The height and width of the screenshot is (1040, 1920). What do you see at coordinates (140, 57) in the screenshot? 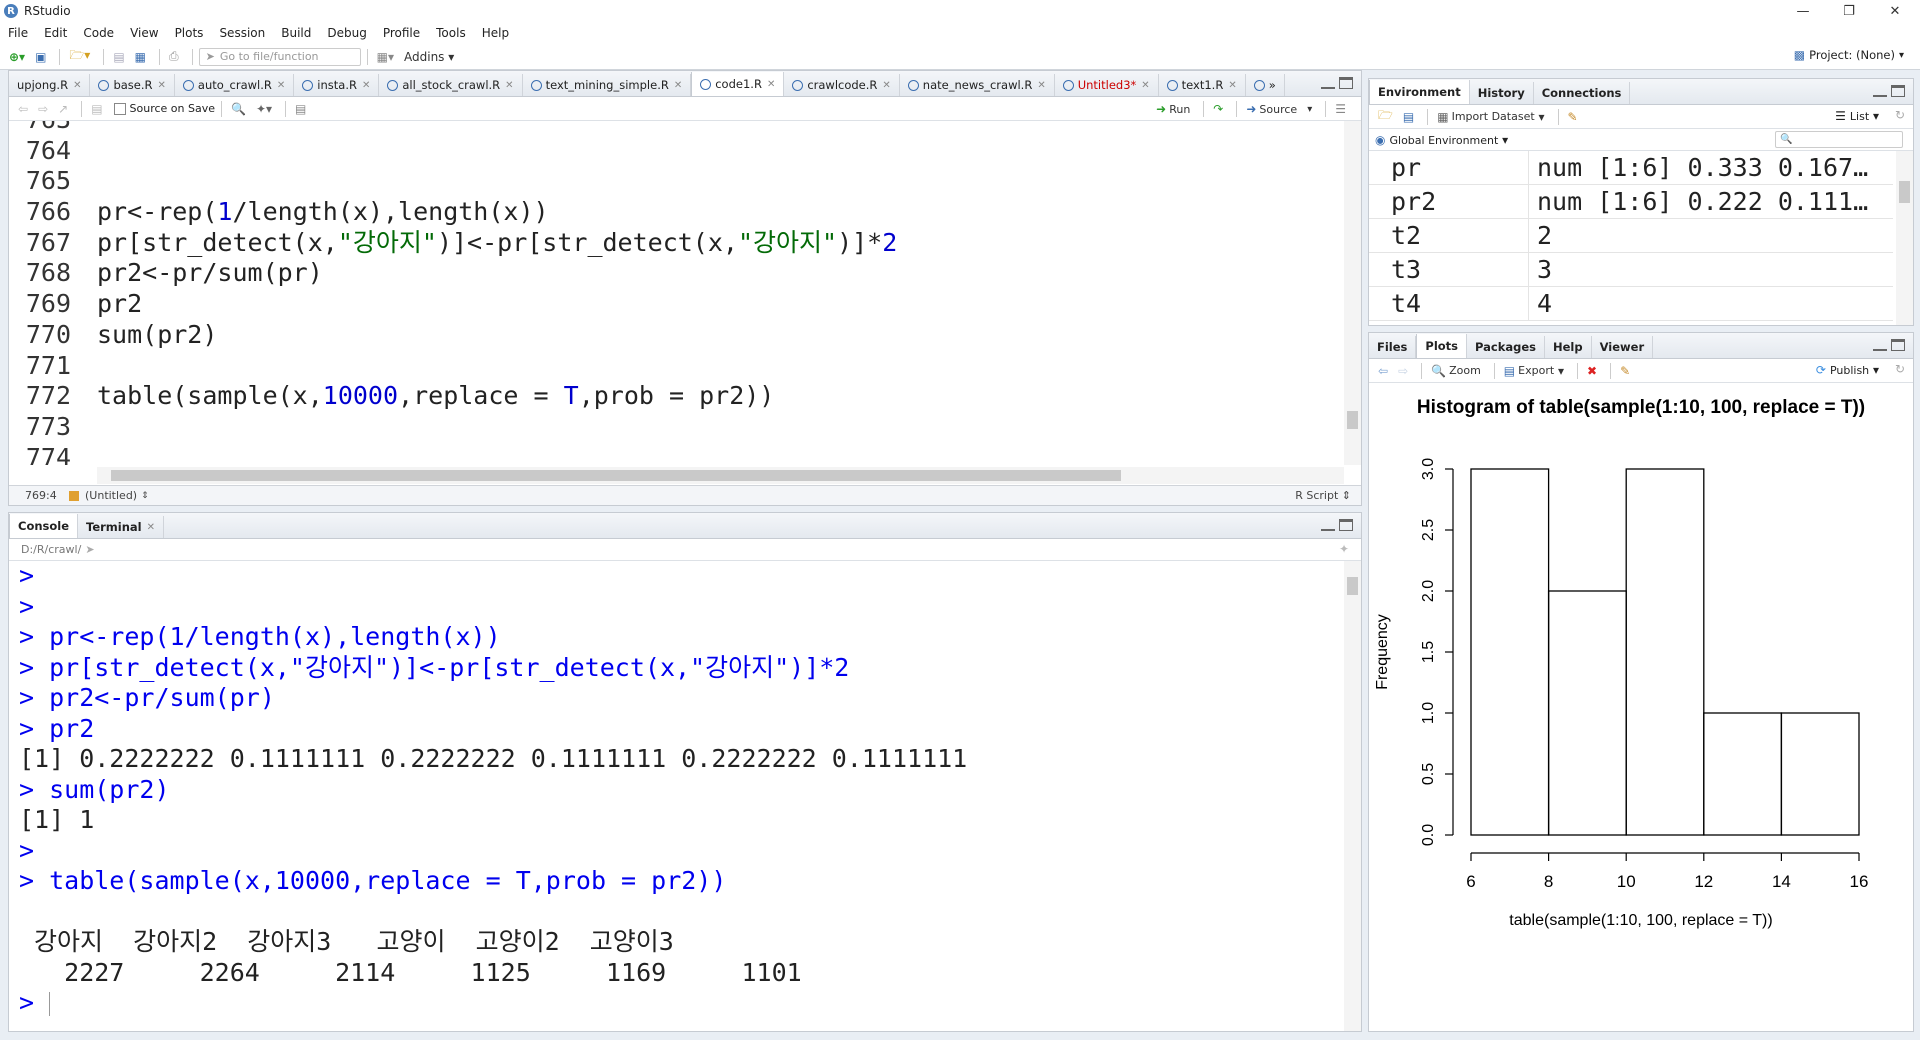
I see `save-all-icon: ▦` at bounding box center [140, 57].